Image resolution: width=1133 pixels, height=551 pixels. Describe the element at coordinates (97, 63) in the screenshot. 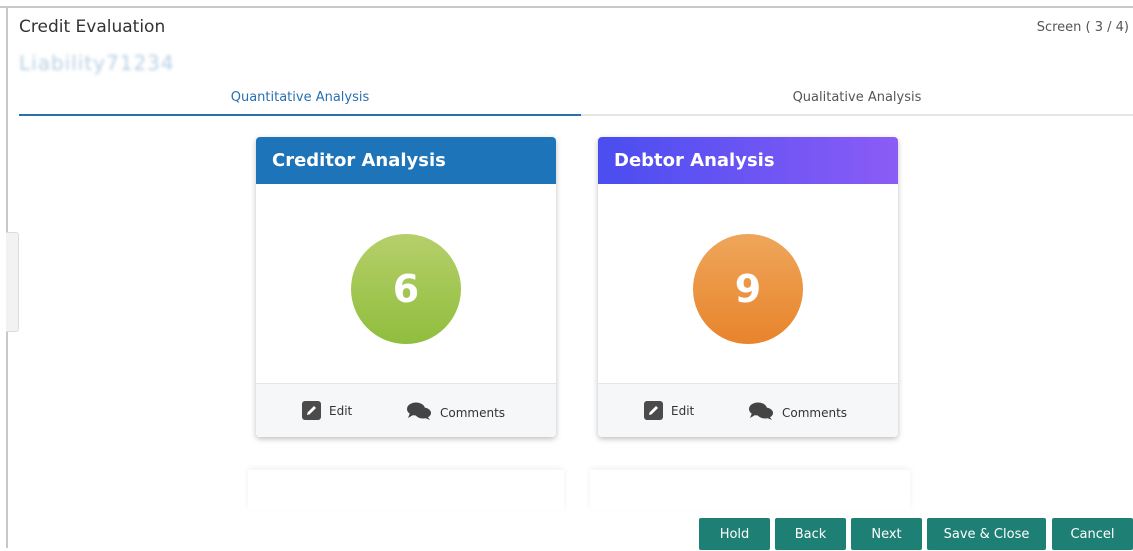

I see `application-id: Liability71234` at that location.